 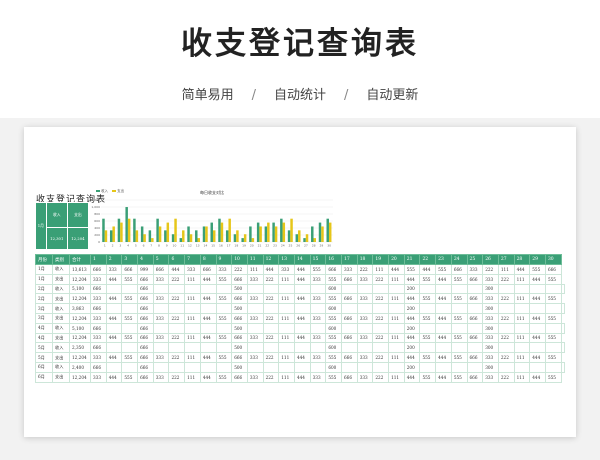 What do you see at coordinates (80, 308) in the screenshot?
I see `table-cell: 3,863` at bounding box center [80, 308].